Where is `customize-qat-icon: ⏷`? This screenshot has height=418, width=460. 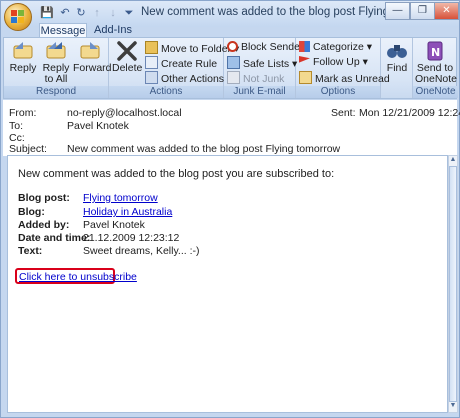
customize-qat-icon: ⏷ is located at coordinates (129, 13).